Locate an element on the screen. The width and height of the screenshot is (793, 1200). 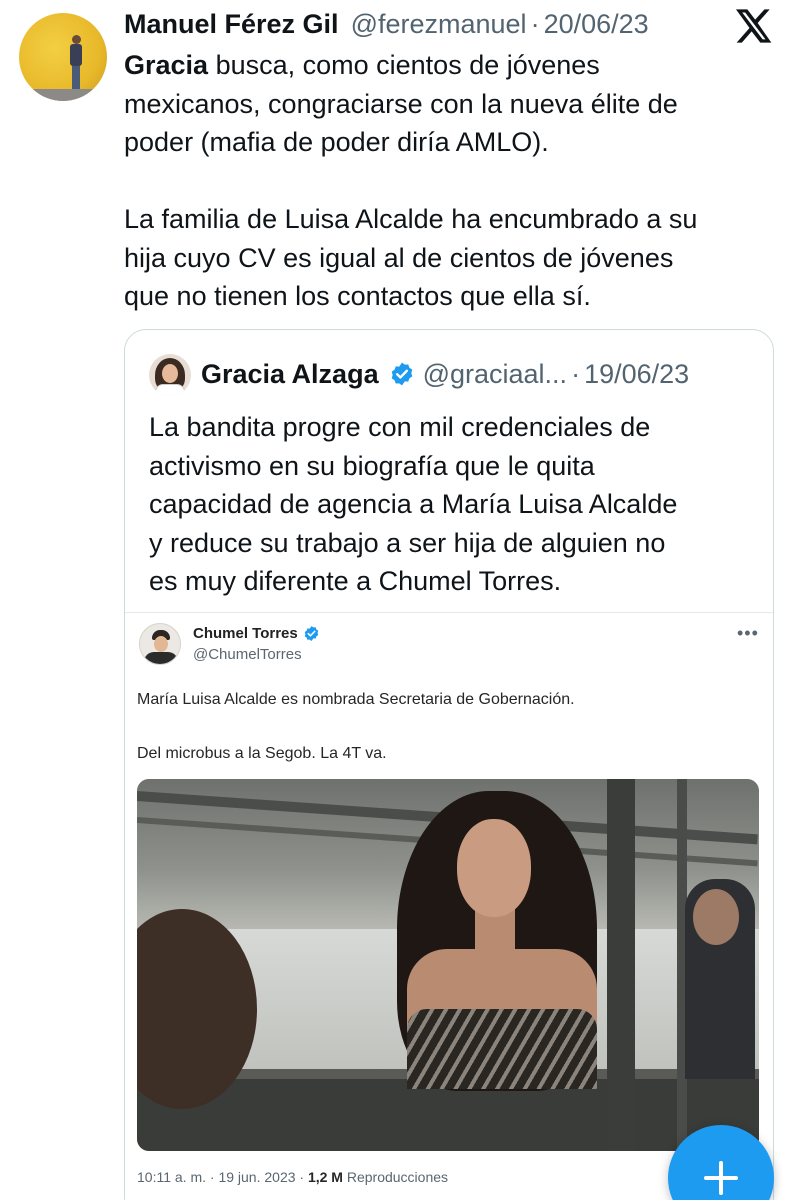
footer-time: 10:11 a. m. · 19 jun. 2023 · is located at coordinates (222, 1177).